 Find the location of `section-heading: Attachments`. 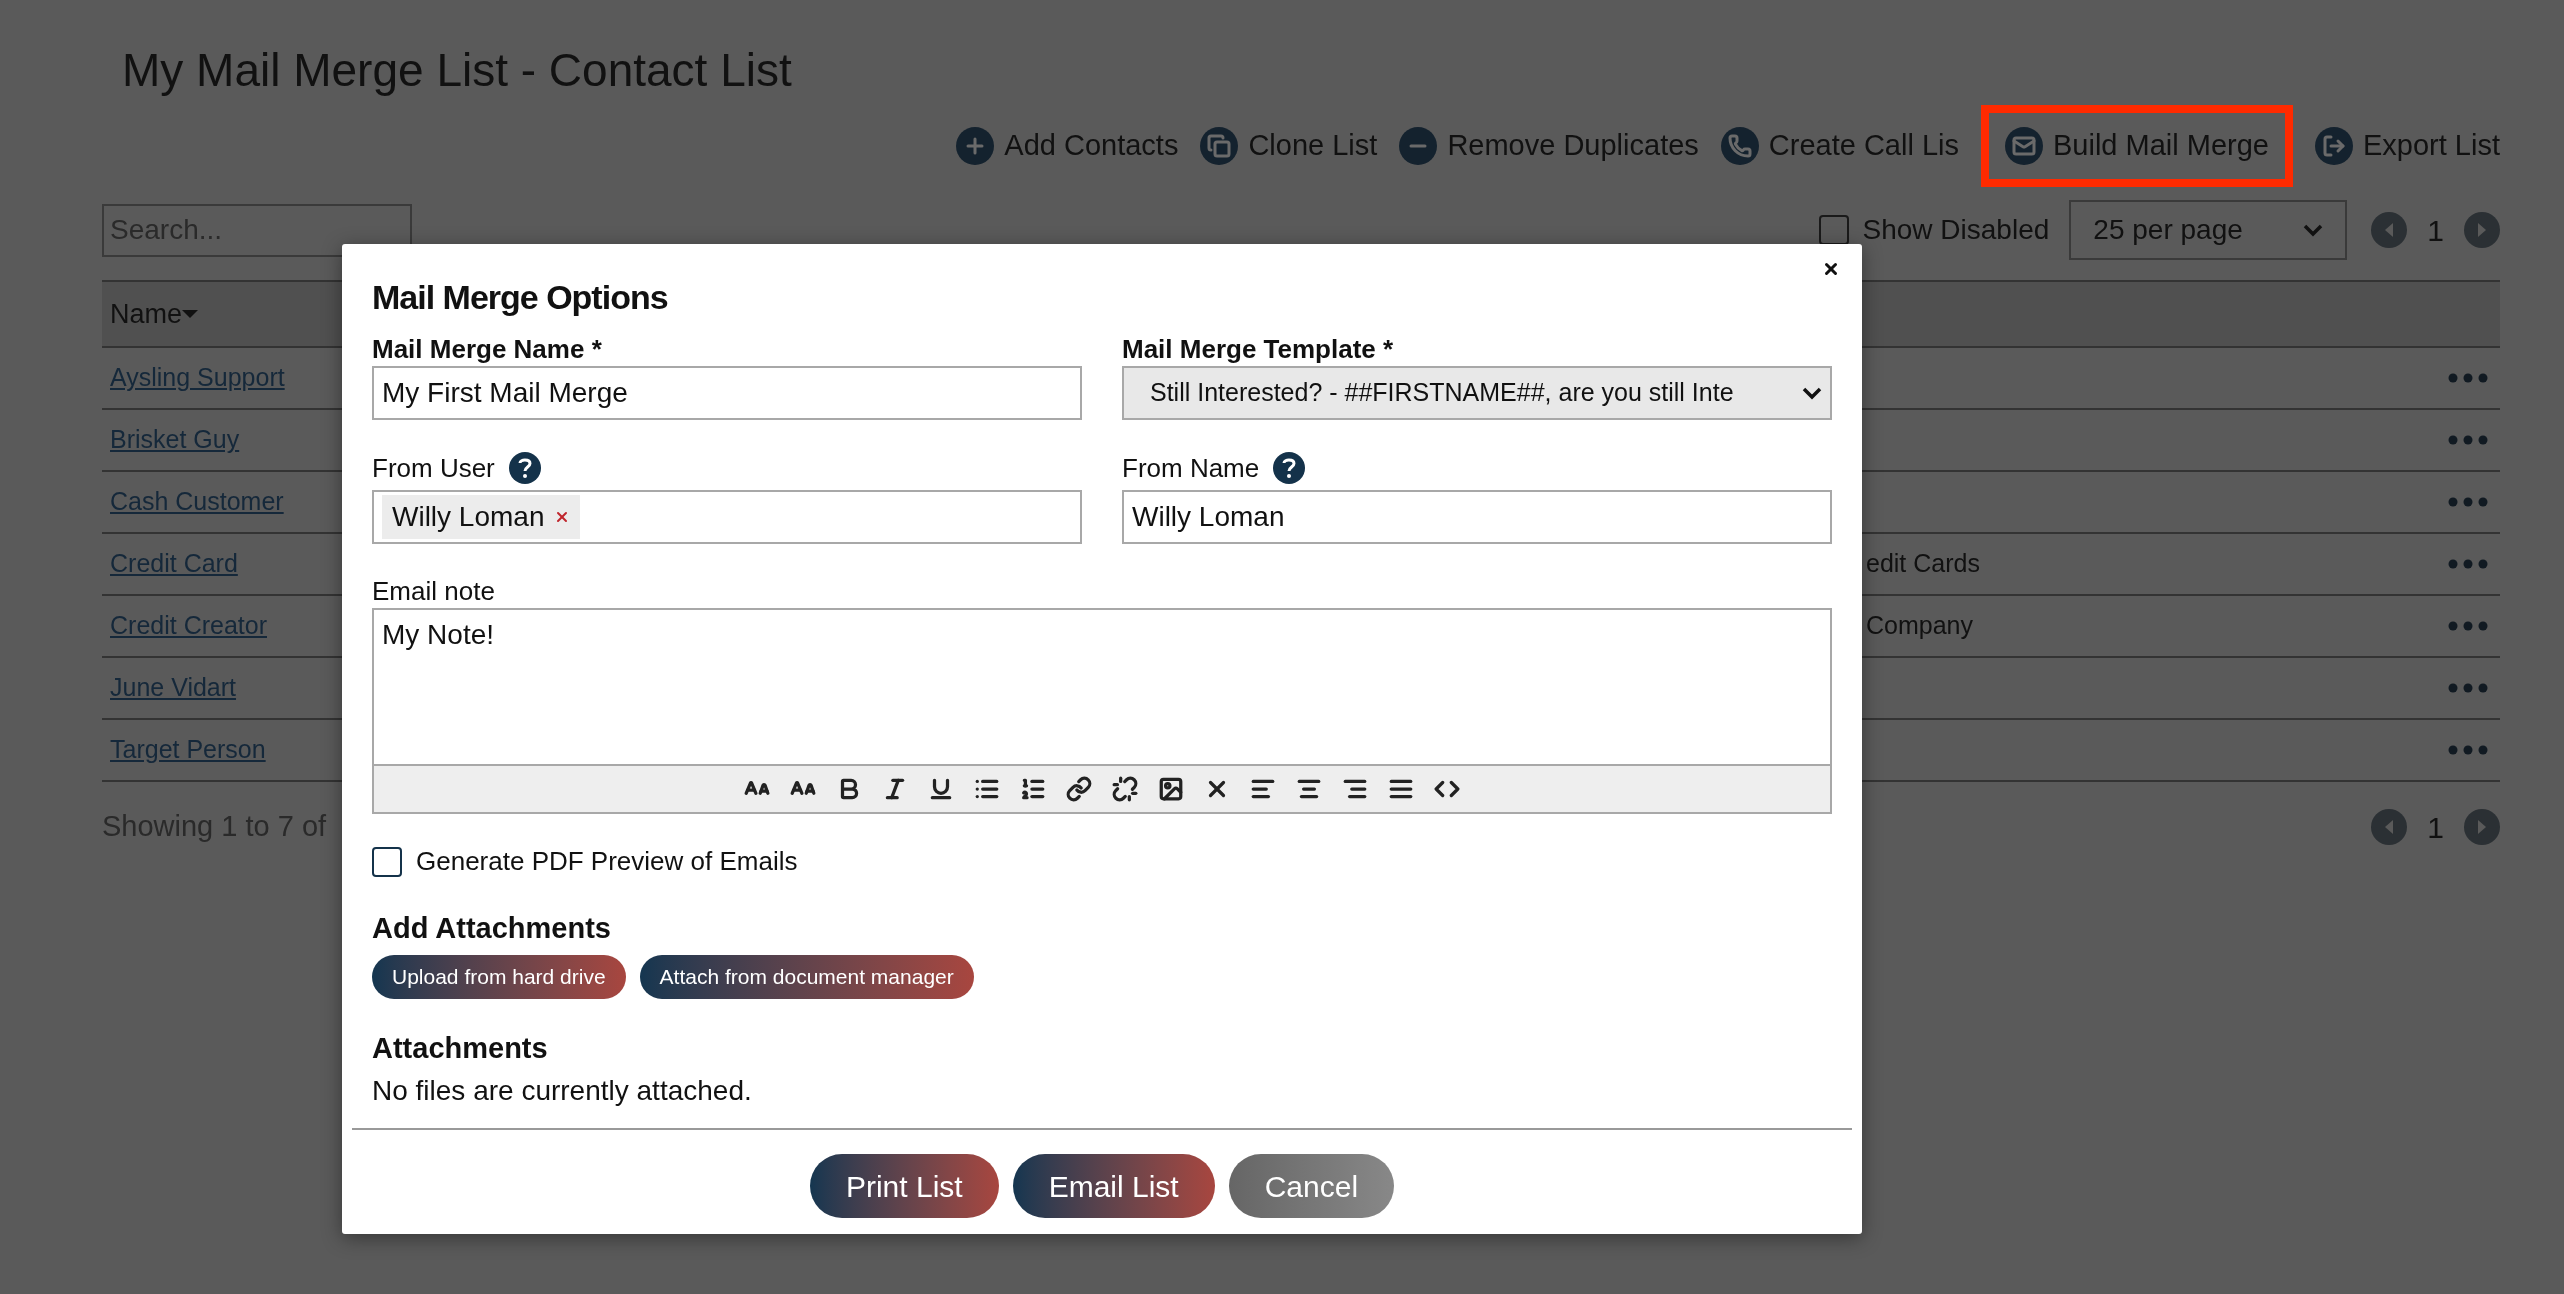

section-heading: Attachments is located at coordinates (460, 1048).